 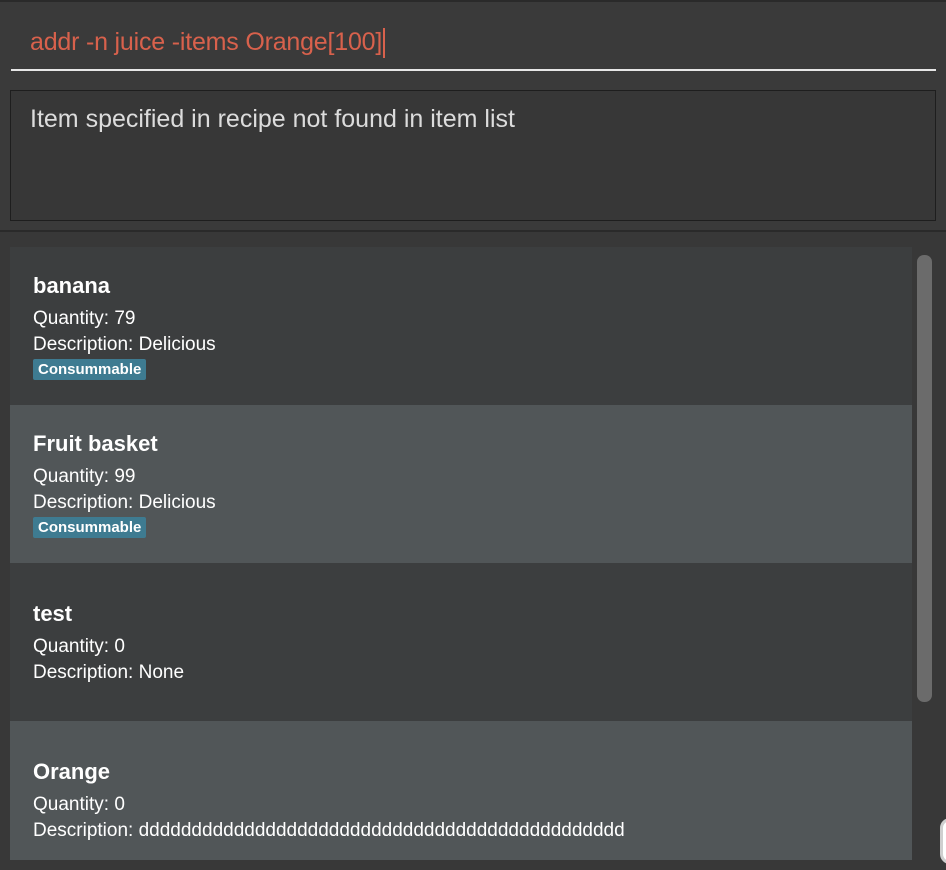 I want to click on command-text: addr -n juice -items Orange[100], so click(x=206, y=42).